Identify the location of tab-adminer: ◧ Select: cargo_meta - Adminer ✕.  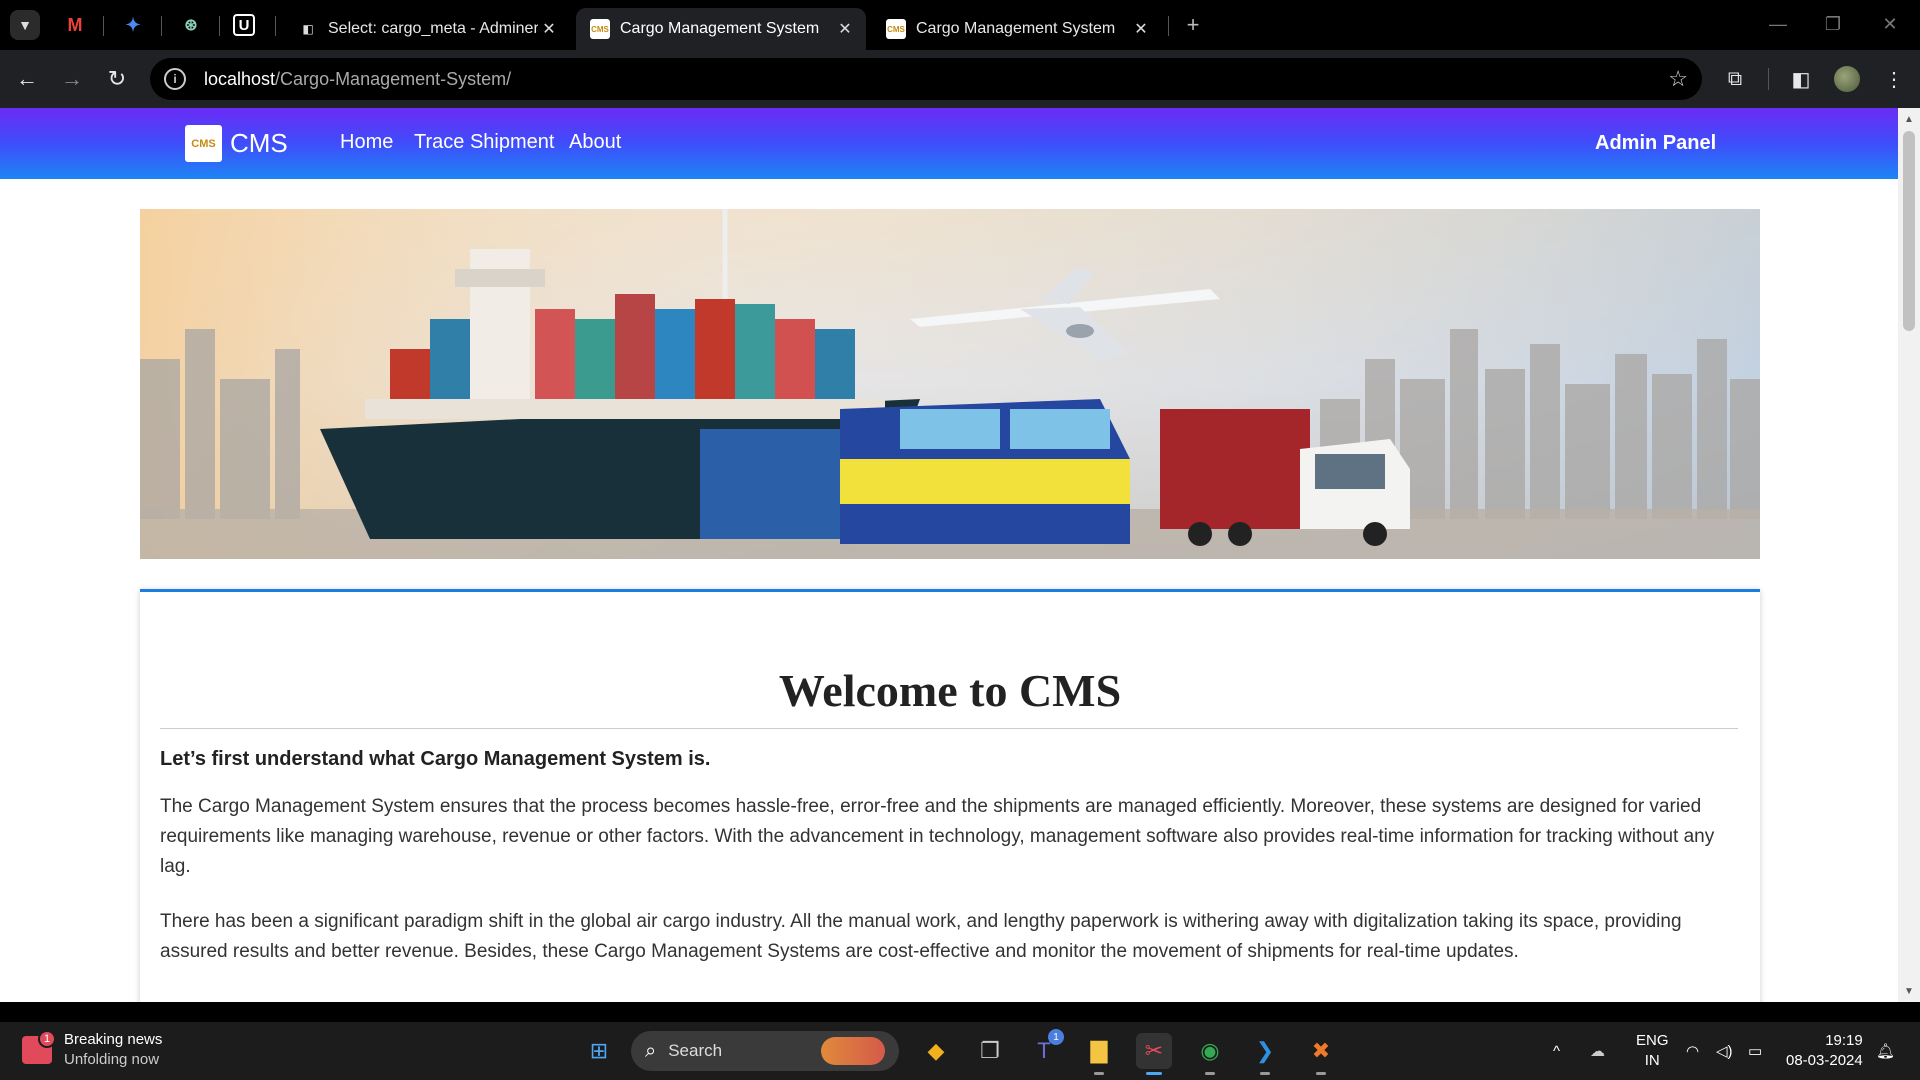
(427, 29).